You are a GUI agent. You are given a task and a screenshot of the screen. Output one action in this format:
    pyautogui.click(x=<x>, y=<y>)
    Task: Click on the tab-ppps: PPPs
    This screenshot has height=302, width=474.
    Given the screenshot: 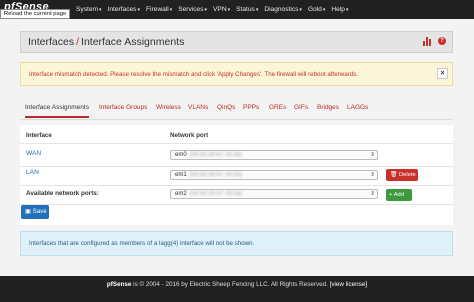 What is the action you would take?
    pyautogui.click(x=251, y=107)
    